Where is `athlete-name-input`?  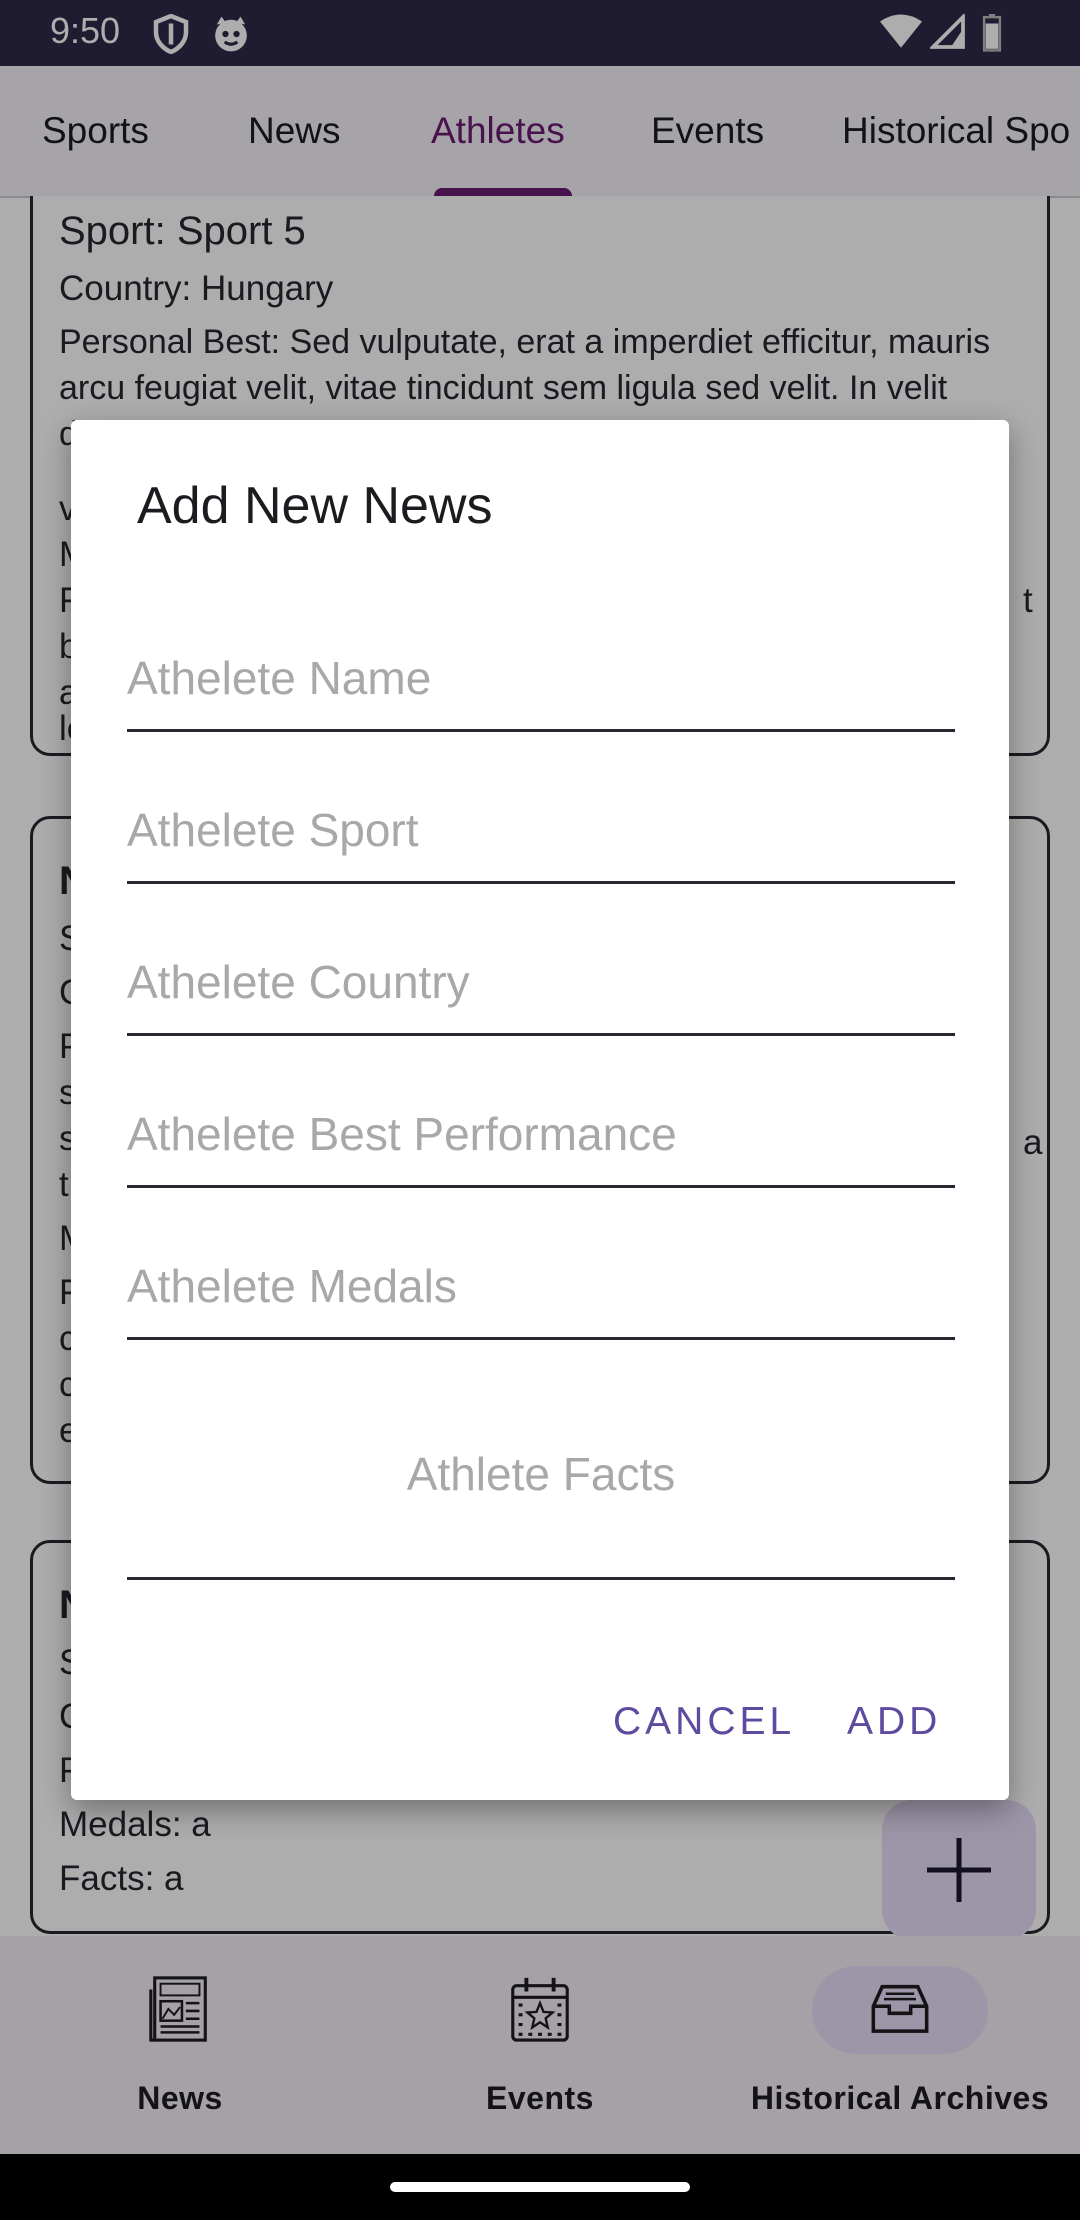
athlete-name-input is located at coordinates (541, 684).